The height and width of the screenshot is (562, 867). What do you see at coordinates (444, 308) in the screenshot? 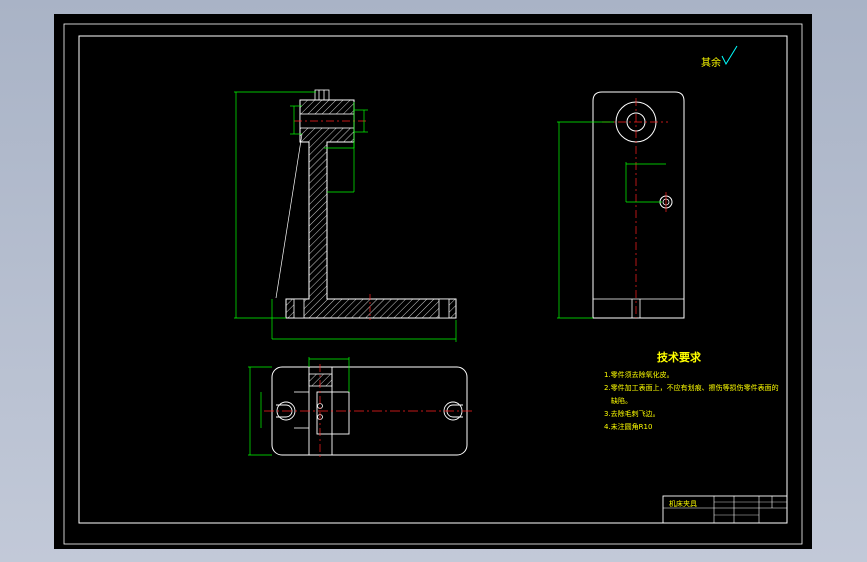
I see `base-slot-right` at bounding box center [444, 308].